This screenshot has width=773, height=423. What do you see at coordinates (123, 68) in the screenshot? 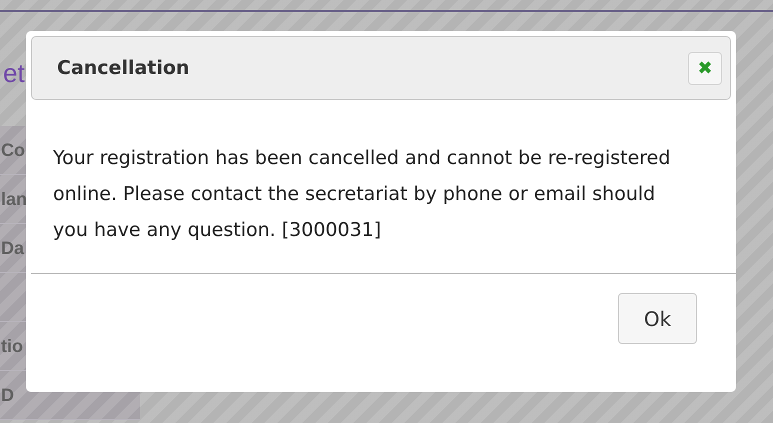
I see `dialog-title: Cancellation` at bounding box center [123, 68].